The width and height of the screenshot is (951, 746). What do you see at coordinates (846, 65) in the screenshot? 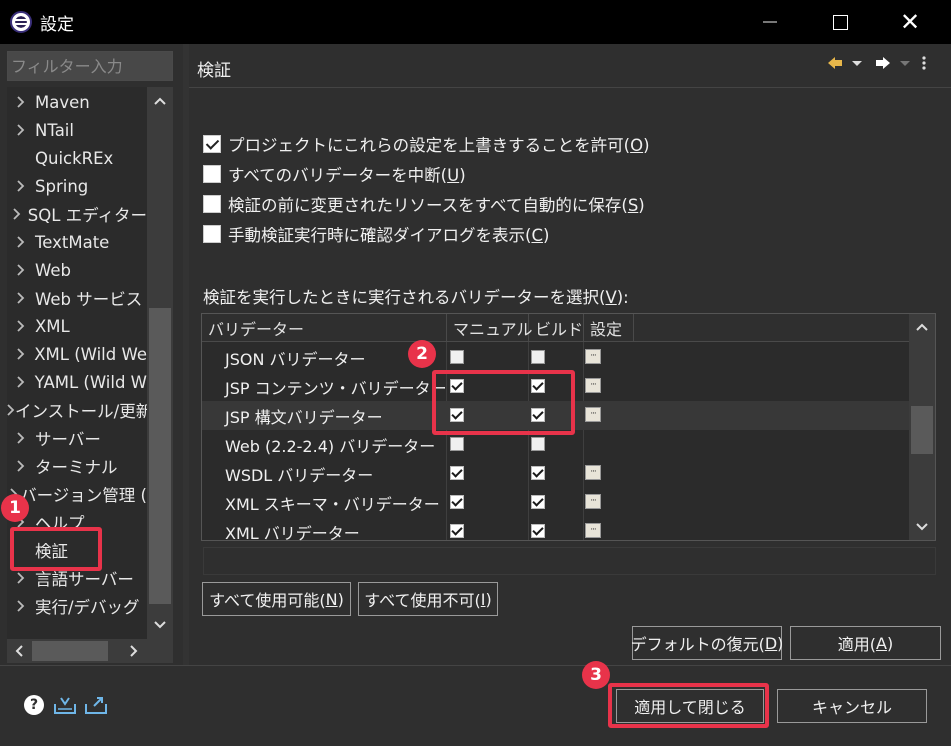
I see `back-arrow-icon` at bounding box center [846, 65].